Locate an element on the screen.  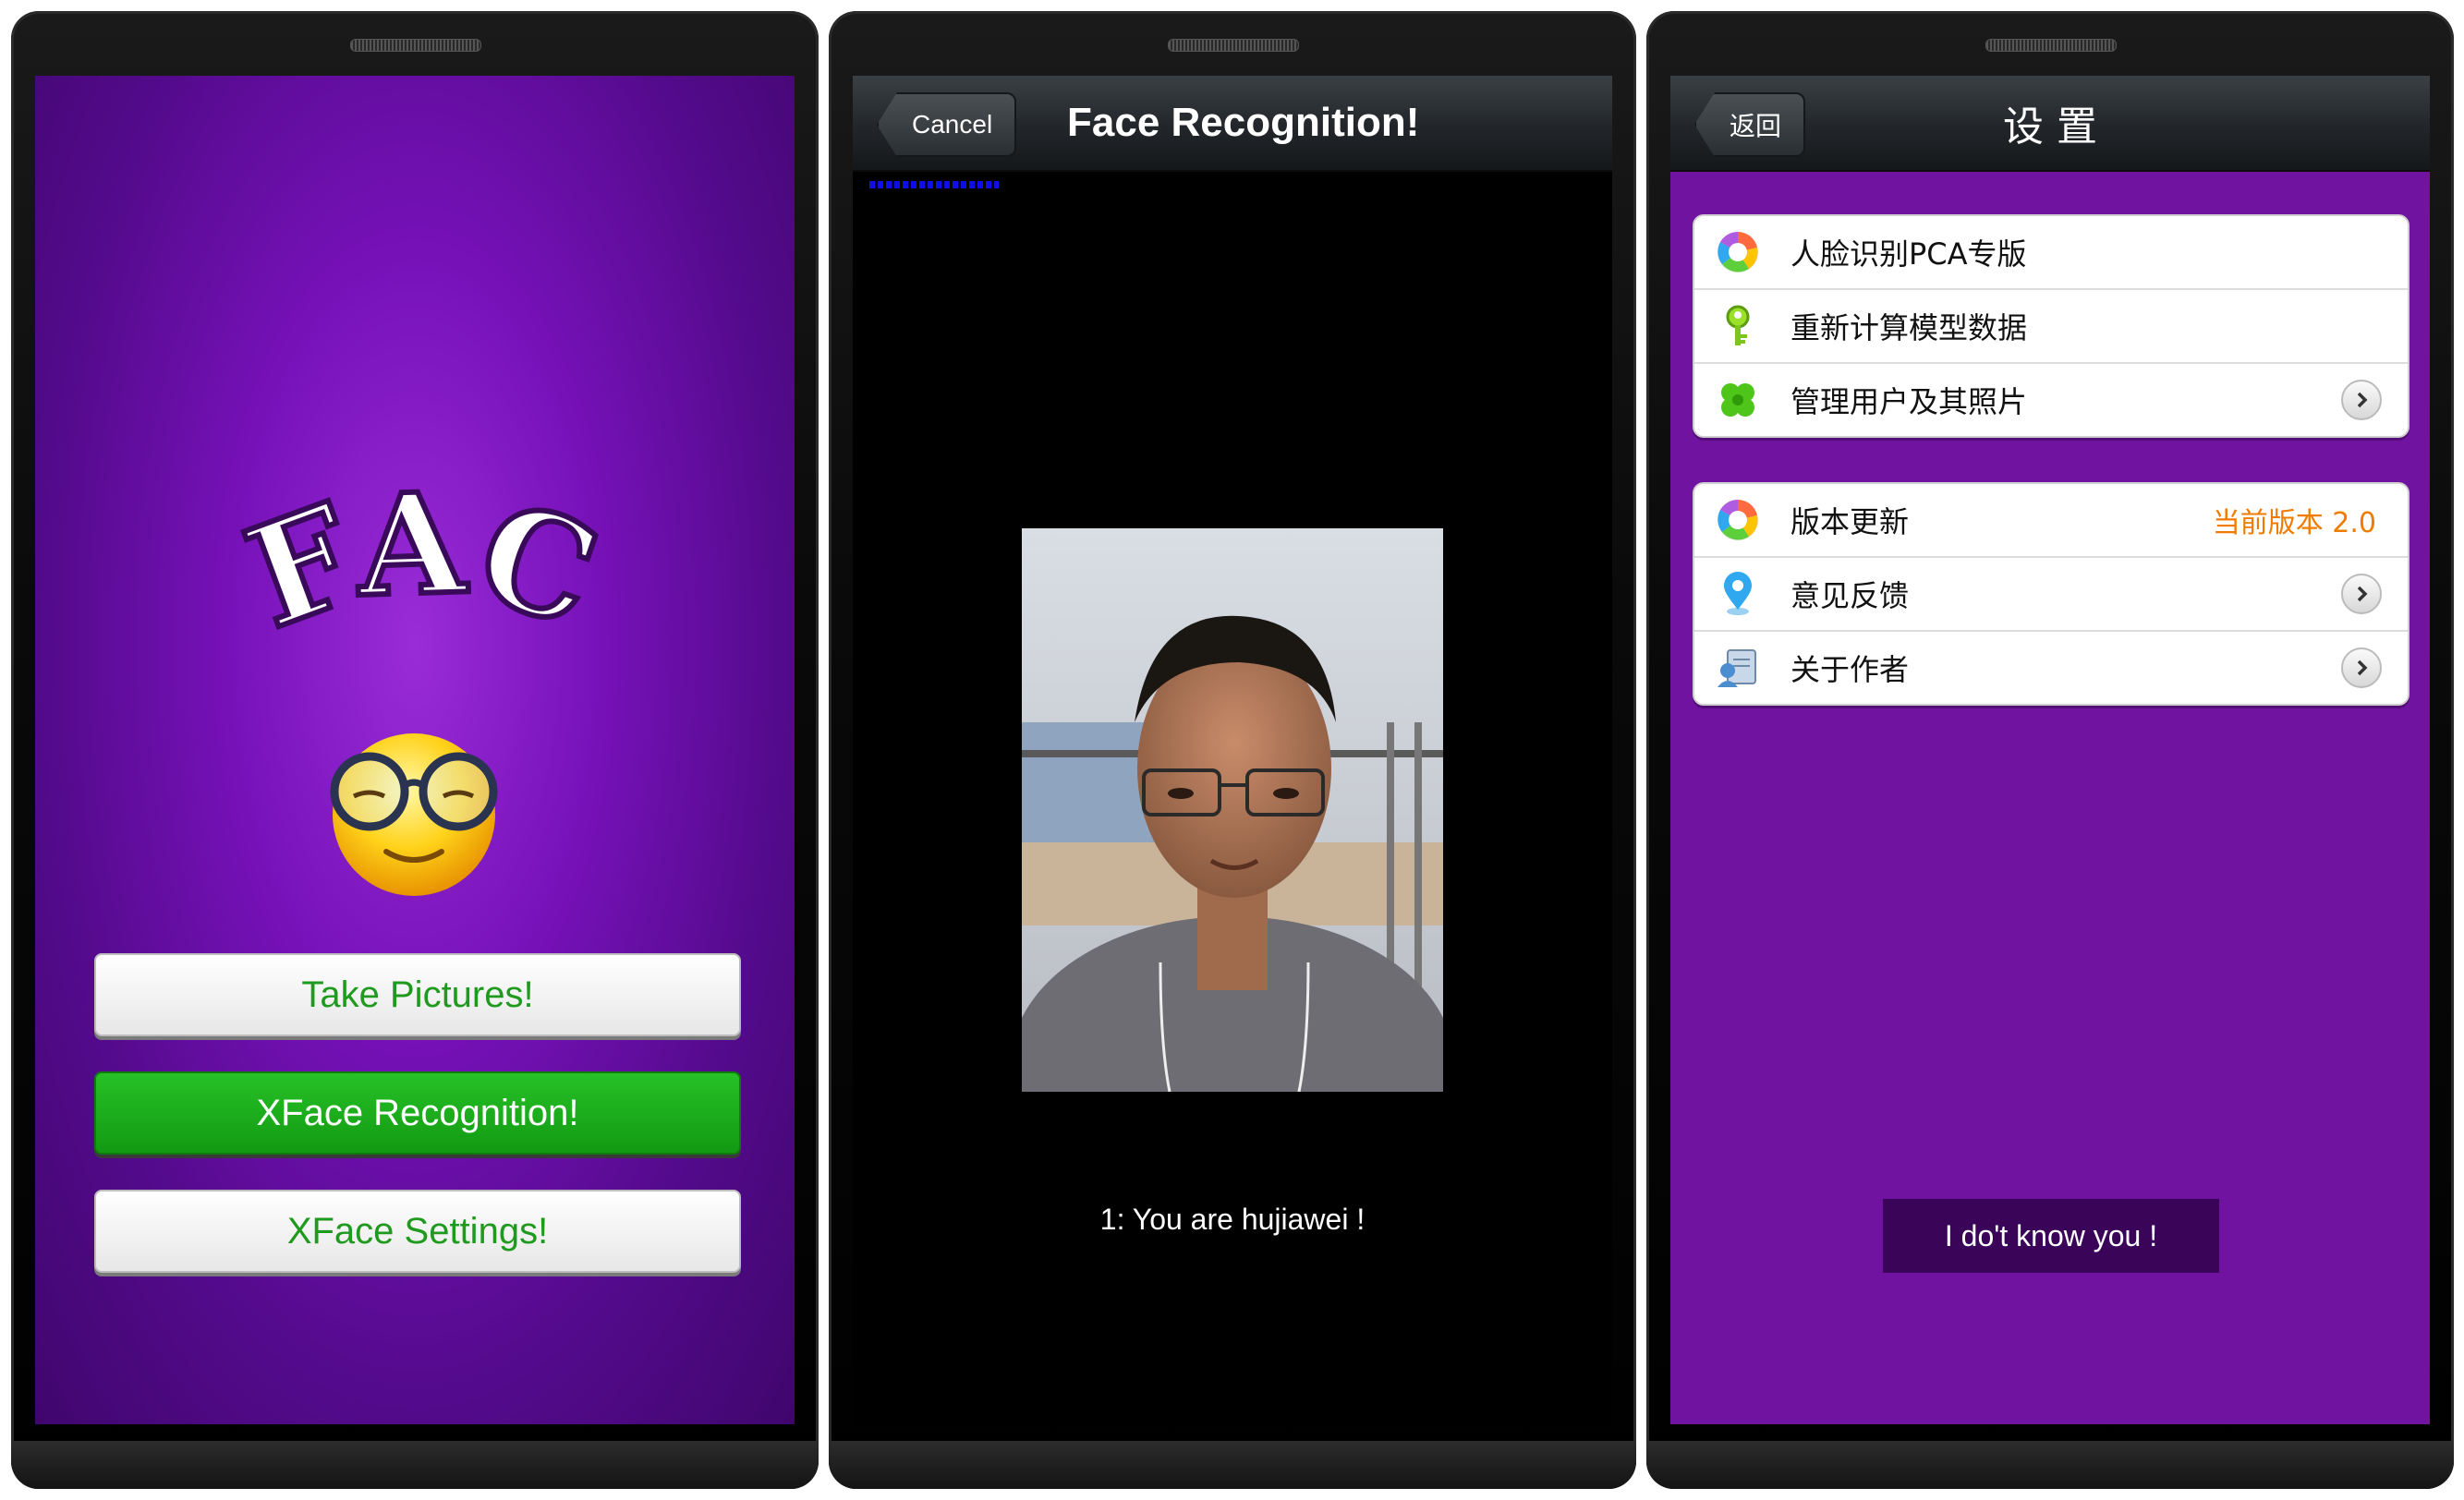
settings-item-label: 意见反馈 is located at coordinates (1850, 595).